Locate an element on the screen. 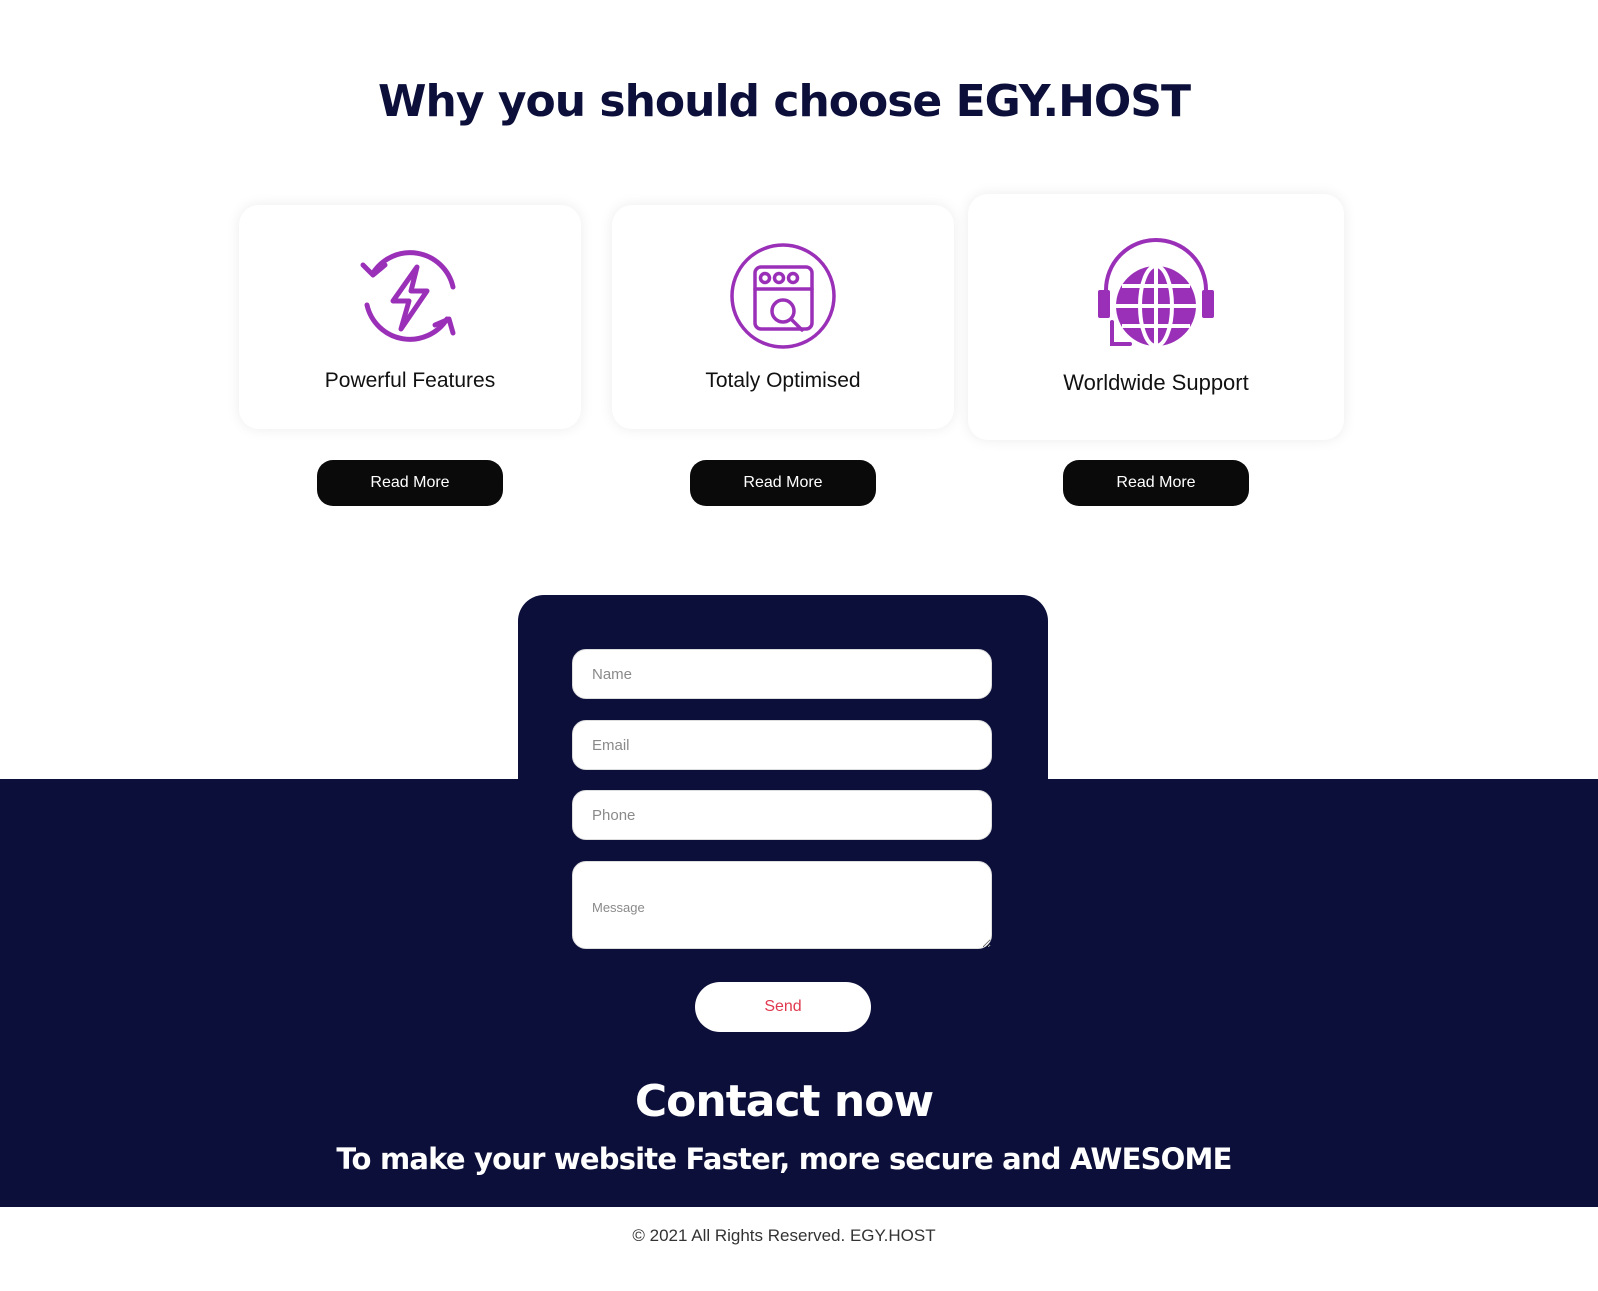 This screenshot has height=1291, width=1598. copyright-text: © 2021 All Rights Reserved. EGY.HOST is located at coordinates (784, 1235).